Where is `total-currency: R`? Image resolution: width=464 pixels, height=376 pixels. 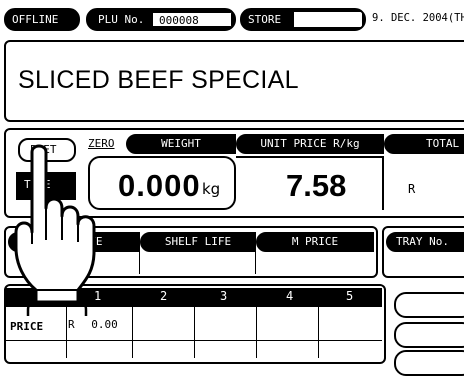
total-currency: R is located at coordinates (412, 189).